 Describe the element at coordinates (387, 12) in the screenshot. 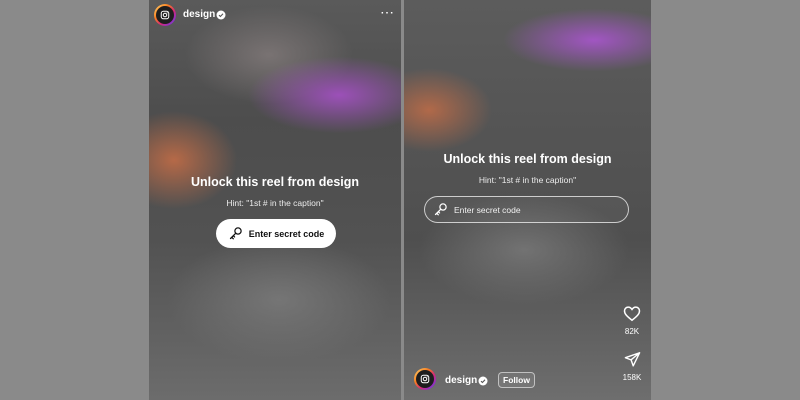

I see `more-options-icon: ⋯` at that location.